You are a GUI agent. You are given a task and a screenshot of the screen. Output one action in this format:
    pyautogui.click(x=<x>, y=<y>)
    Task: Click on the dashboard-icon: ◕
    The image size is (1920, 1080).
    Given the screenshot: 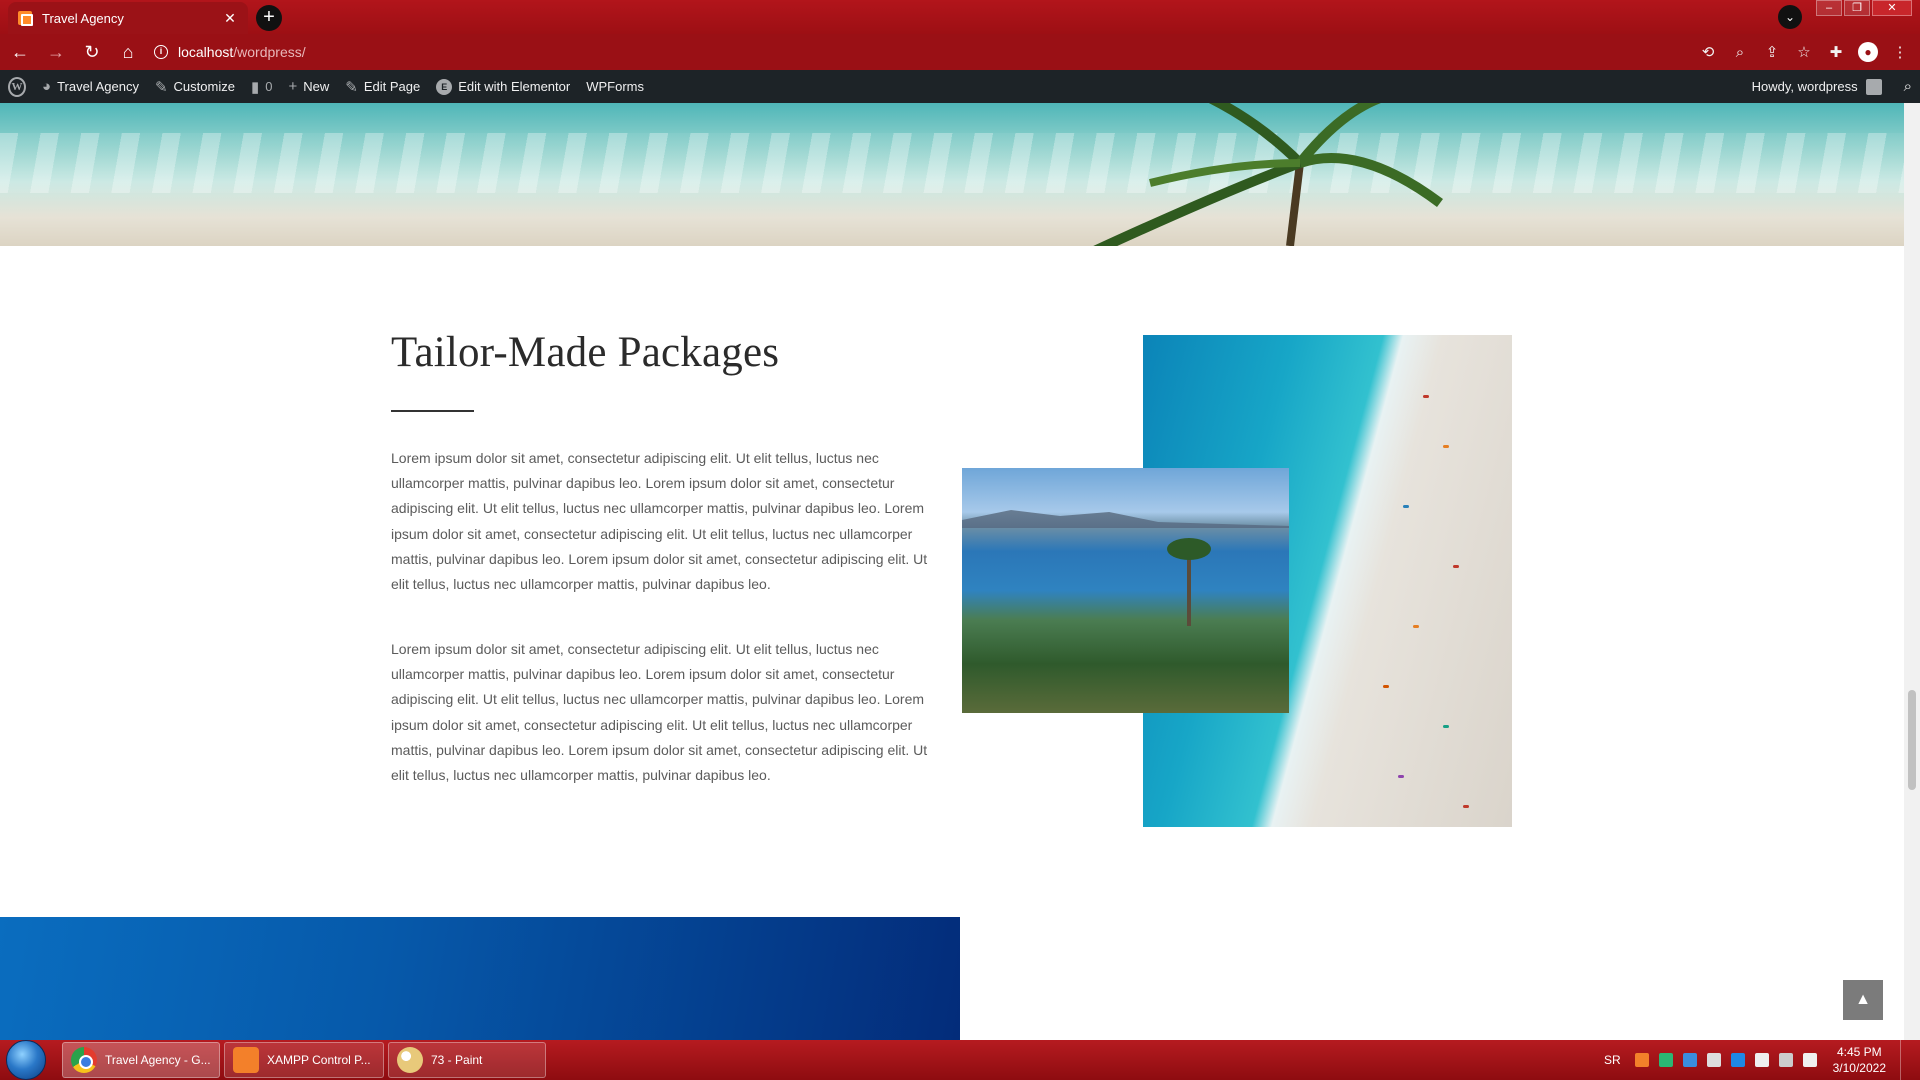 What is the action you would take?
    pyautogui.click(x=47, y=86)
    